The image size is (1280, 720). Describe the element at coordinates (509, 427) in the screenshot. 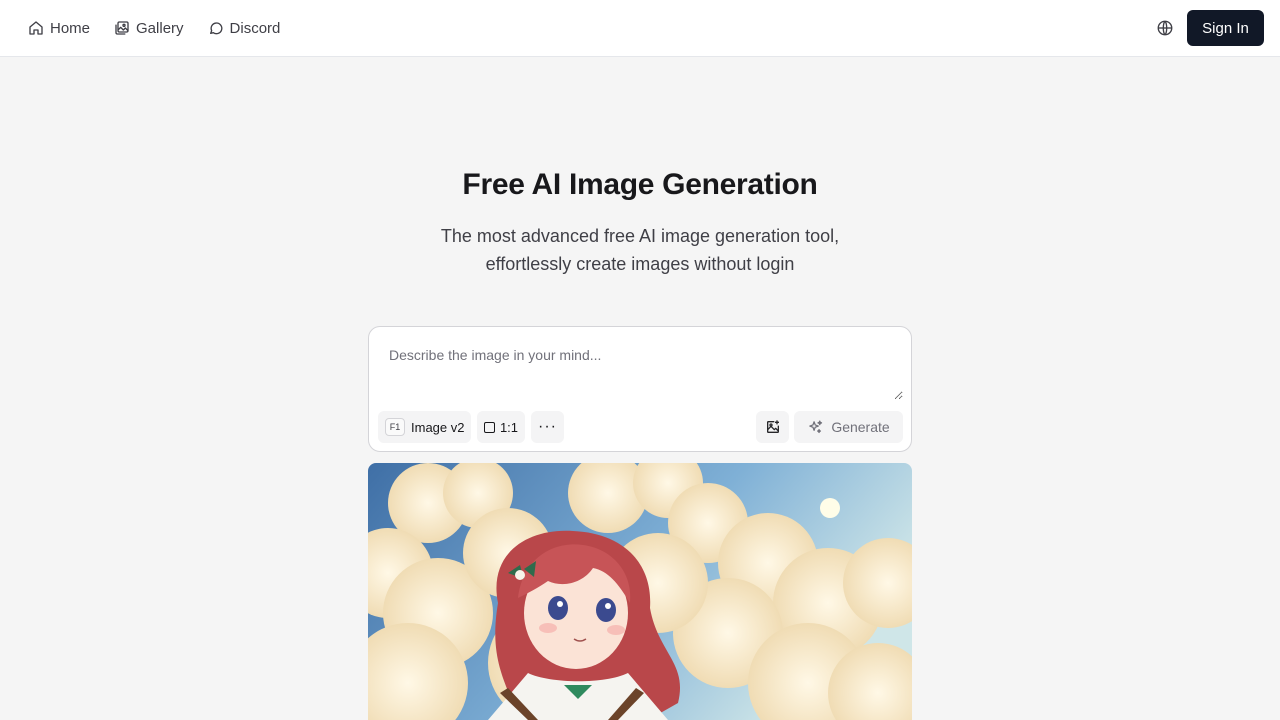

I see `aspect-ratio-label: 1:1` at that location.